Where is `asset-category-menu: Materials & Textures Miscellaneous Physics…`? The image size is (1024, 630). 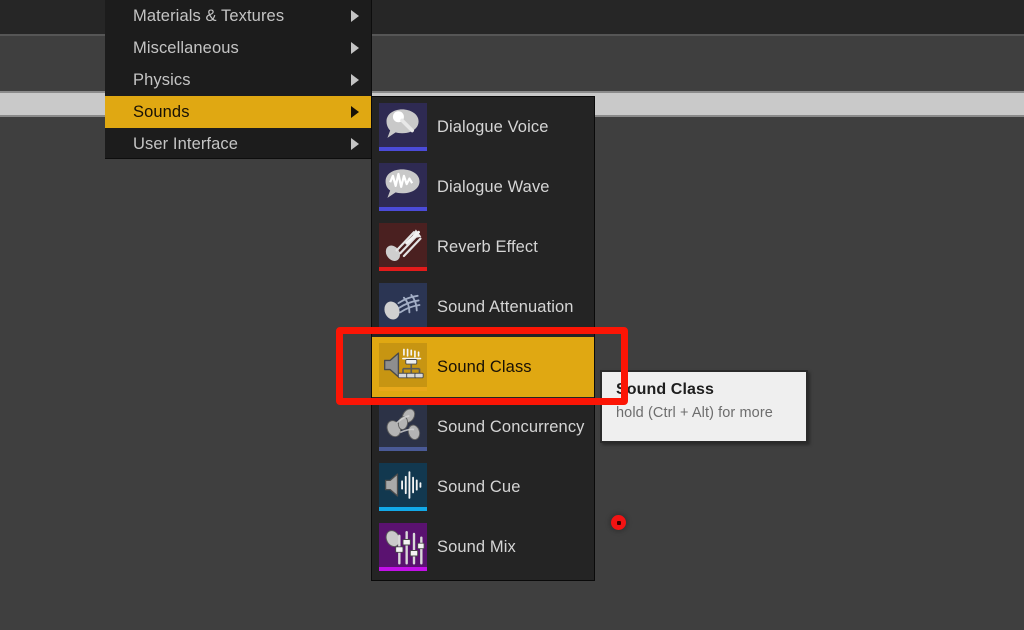
asset-category-menu: Materials & Textures Miscellaneous Physics… is located at coordinates (238, 79).